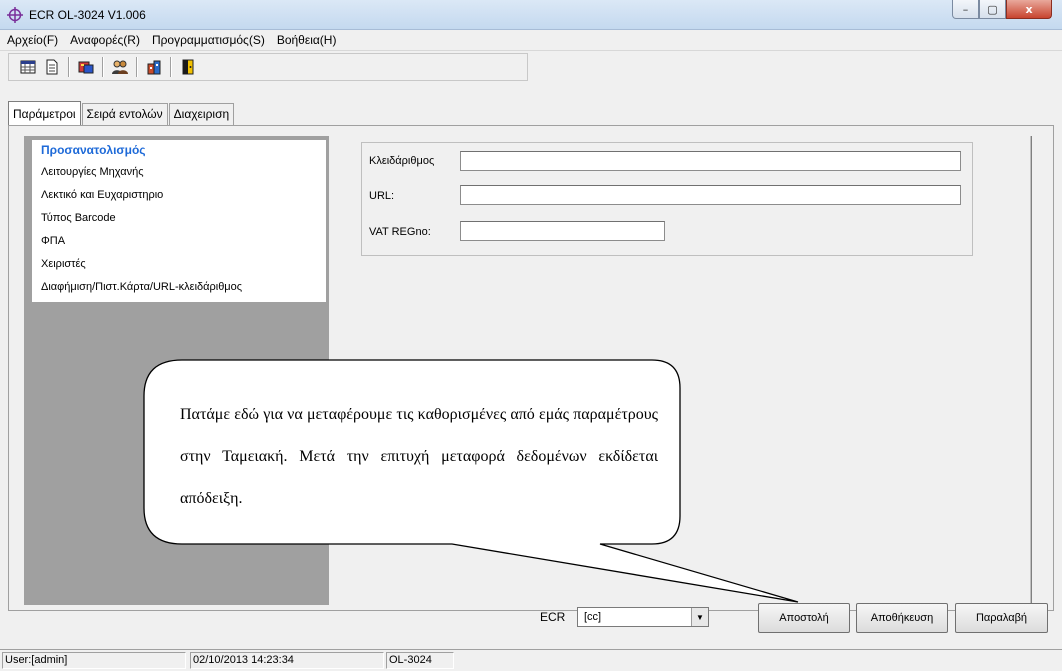 This screenshot has height=671, width=1062. I want to click on card-reader-icon, so click(86, 67).